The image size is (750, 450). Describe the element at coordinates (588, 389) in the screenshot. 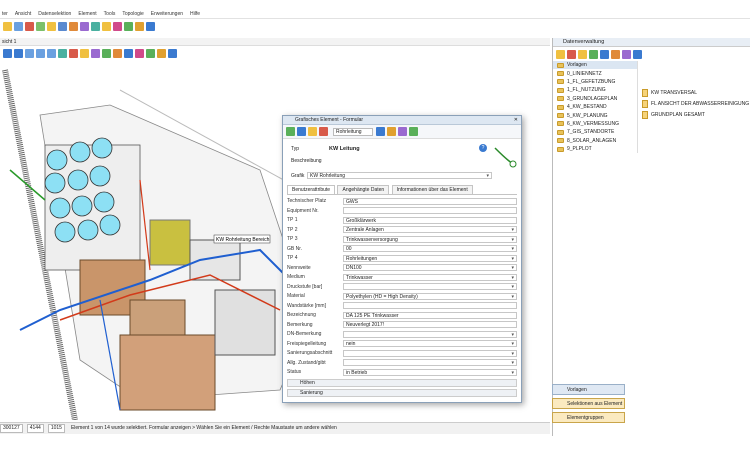

I see `vorlagen-button: Vorlagen` at that location.